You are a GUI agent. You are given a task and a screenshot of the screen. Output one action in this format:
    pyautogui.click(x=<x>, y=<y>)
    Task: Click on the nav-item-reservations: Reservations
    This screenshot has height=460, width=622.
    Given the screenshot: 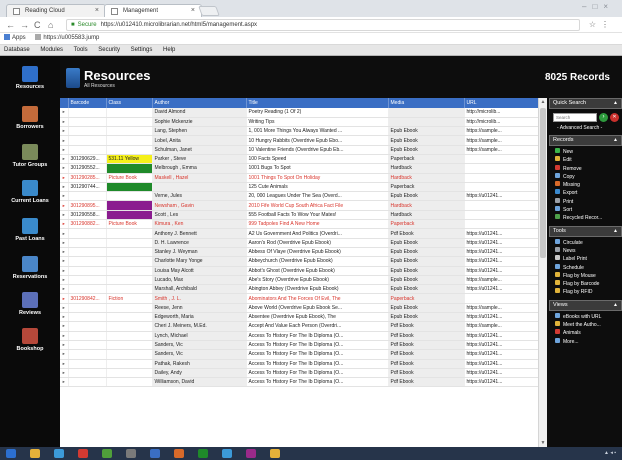 What is the action you would take?
    pyautogui.click(x=30, y=268)
    